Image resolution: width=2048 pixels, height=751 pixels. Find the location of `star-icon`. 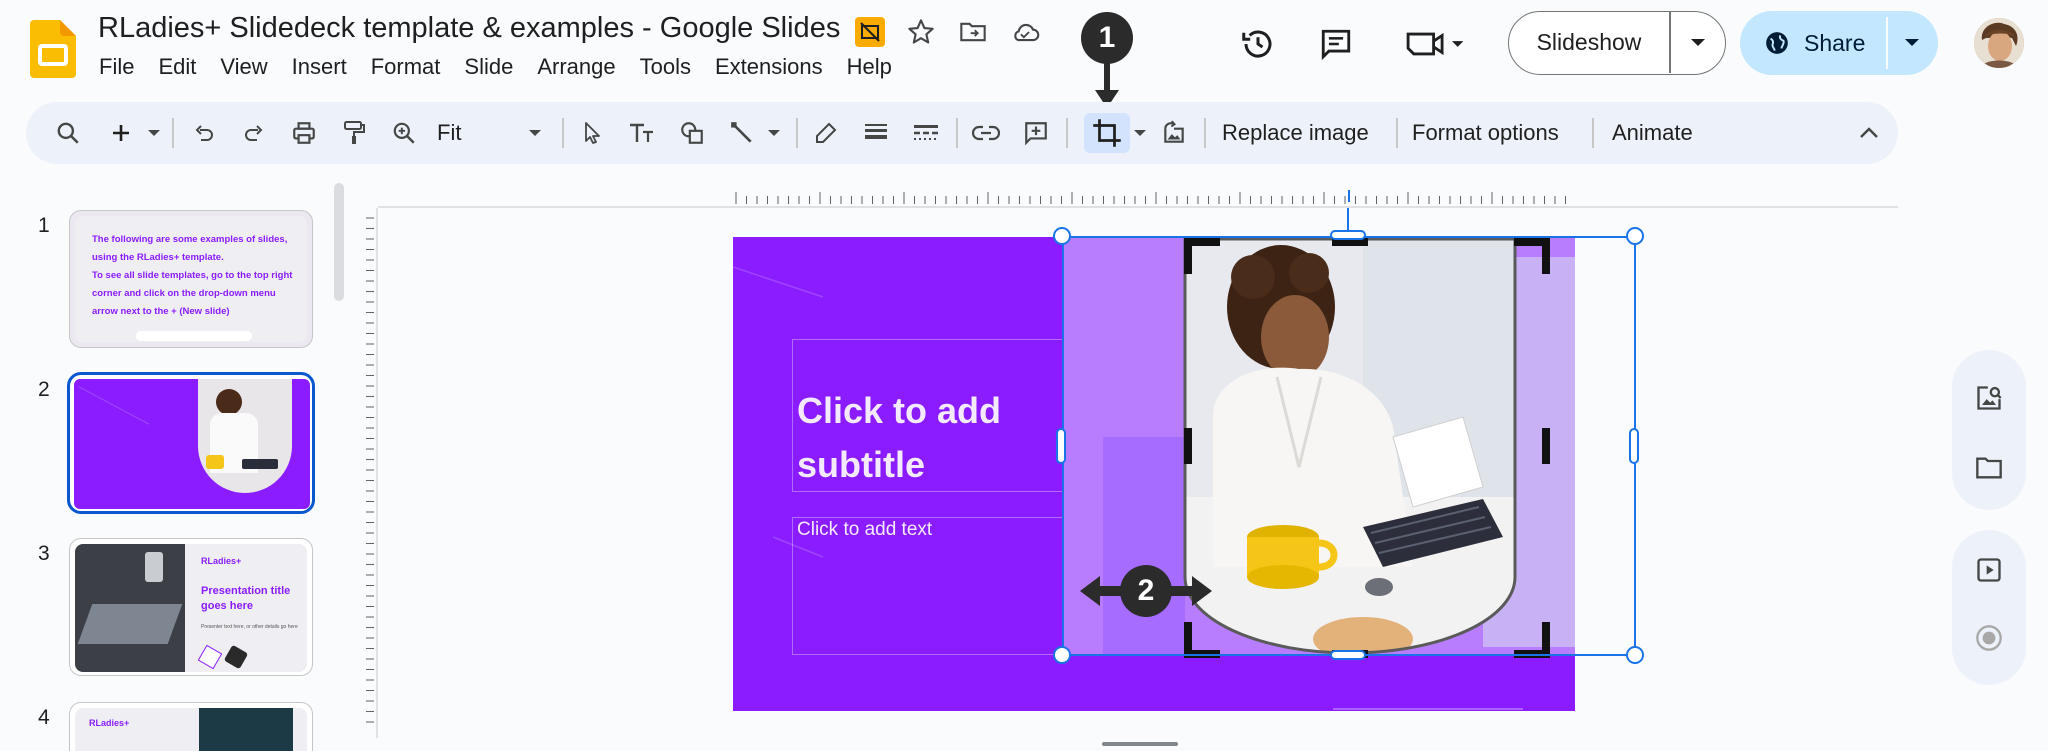

star-icon is located at coordinates (921, 32).